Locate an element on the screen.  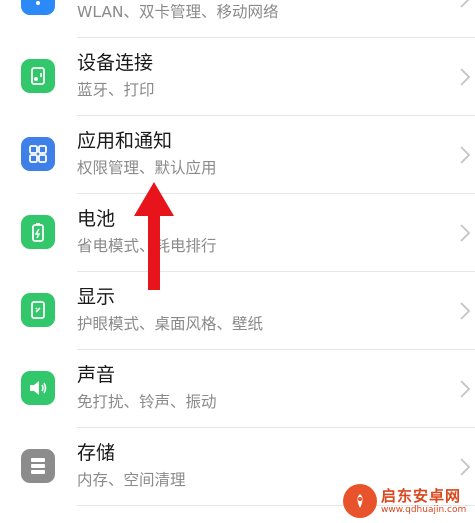
settings-item-device-connection: 设备连接 蓝牙、打印 is located at coordinates (237, 77).